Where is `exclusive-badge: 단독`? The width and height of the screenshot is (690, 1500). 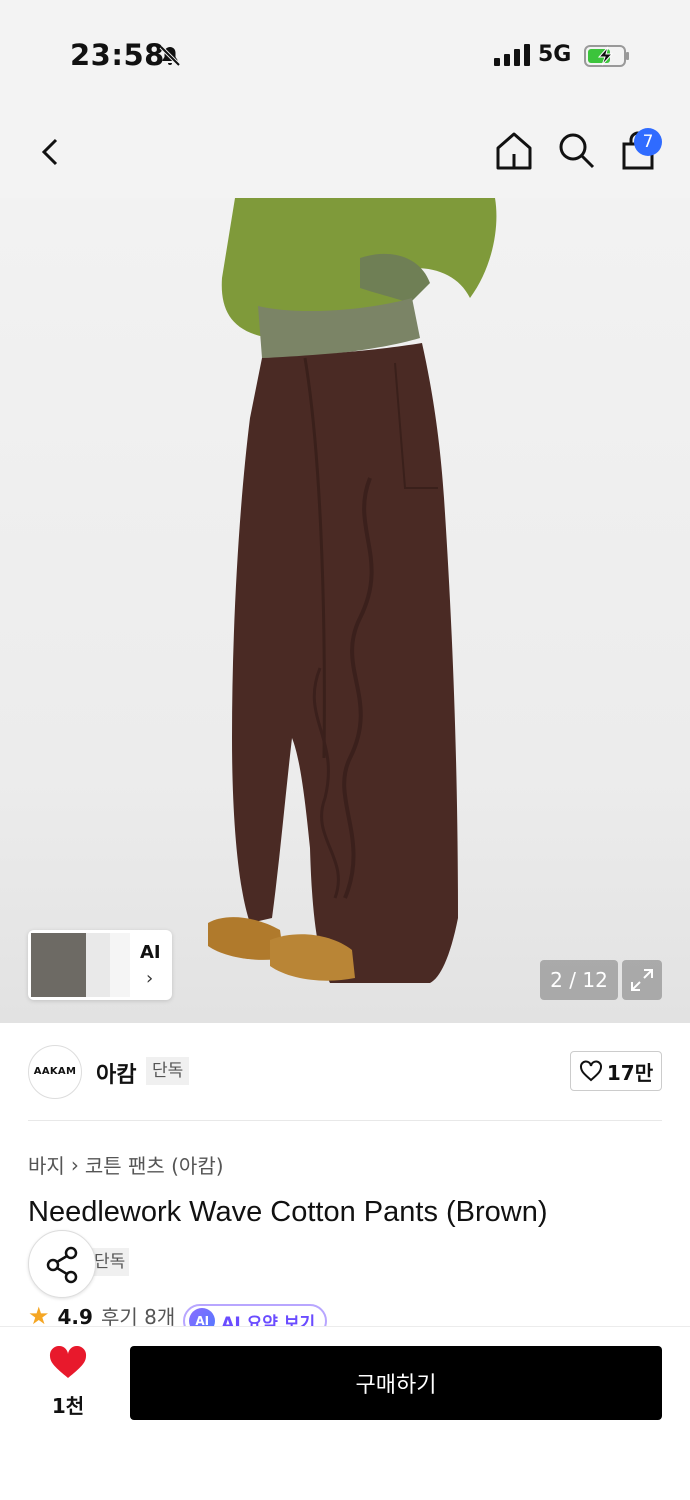
exclusive-badge: 단독 is located at coordinates (168, 1071).